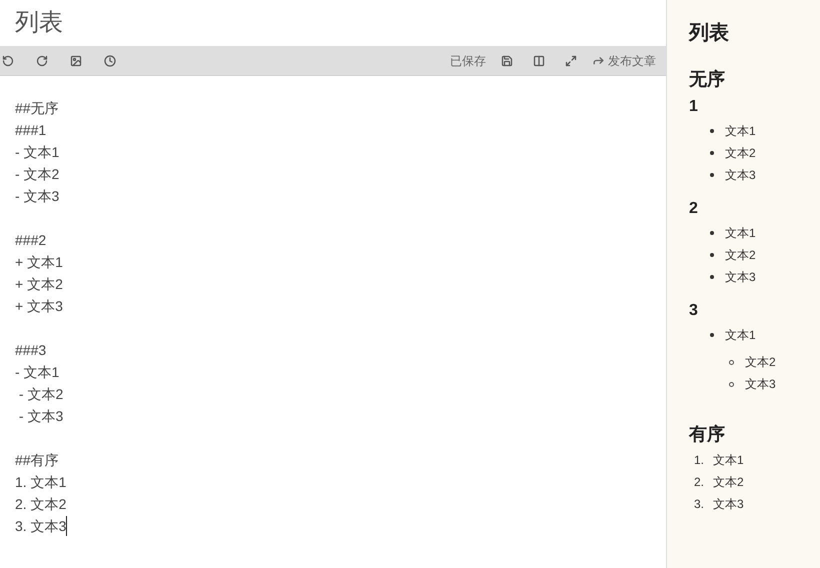 This screenshot has height=568, width=820. I want to click on editor-line: ##无序, so click(37, 108).